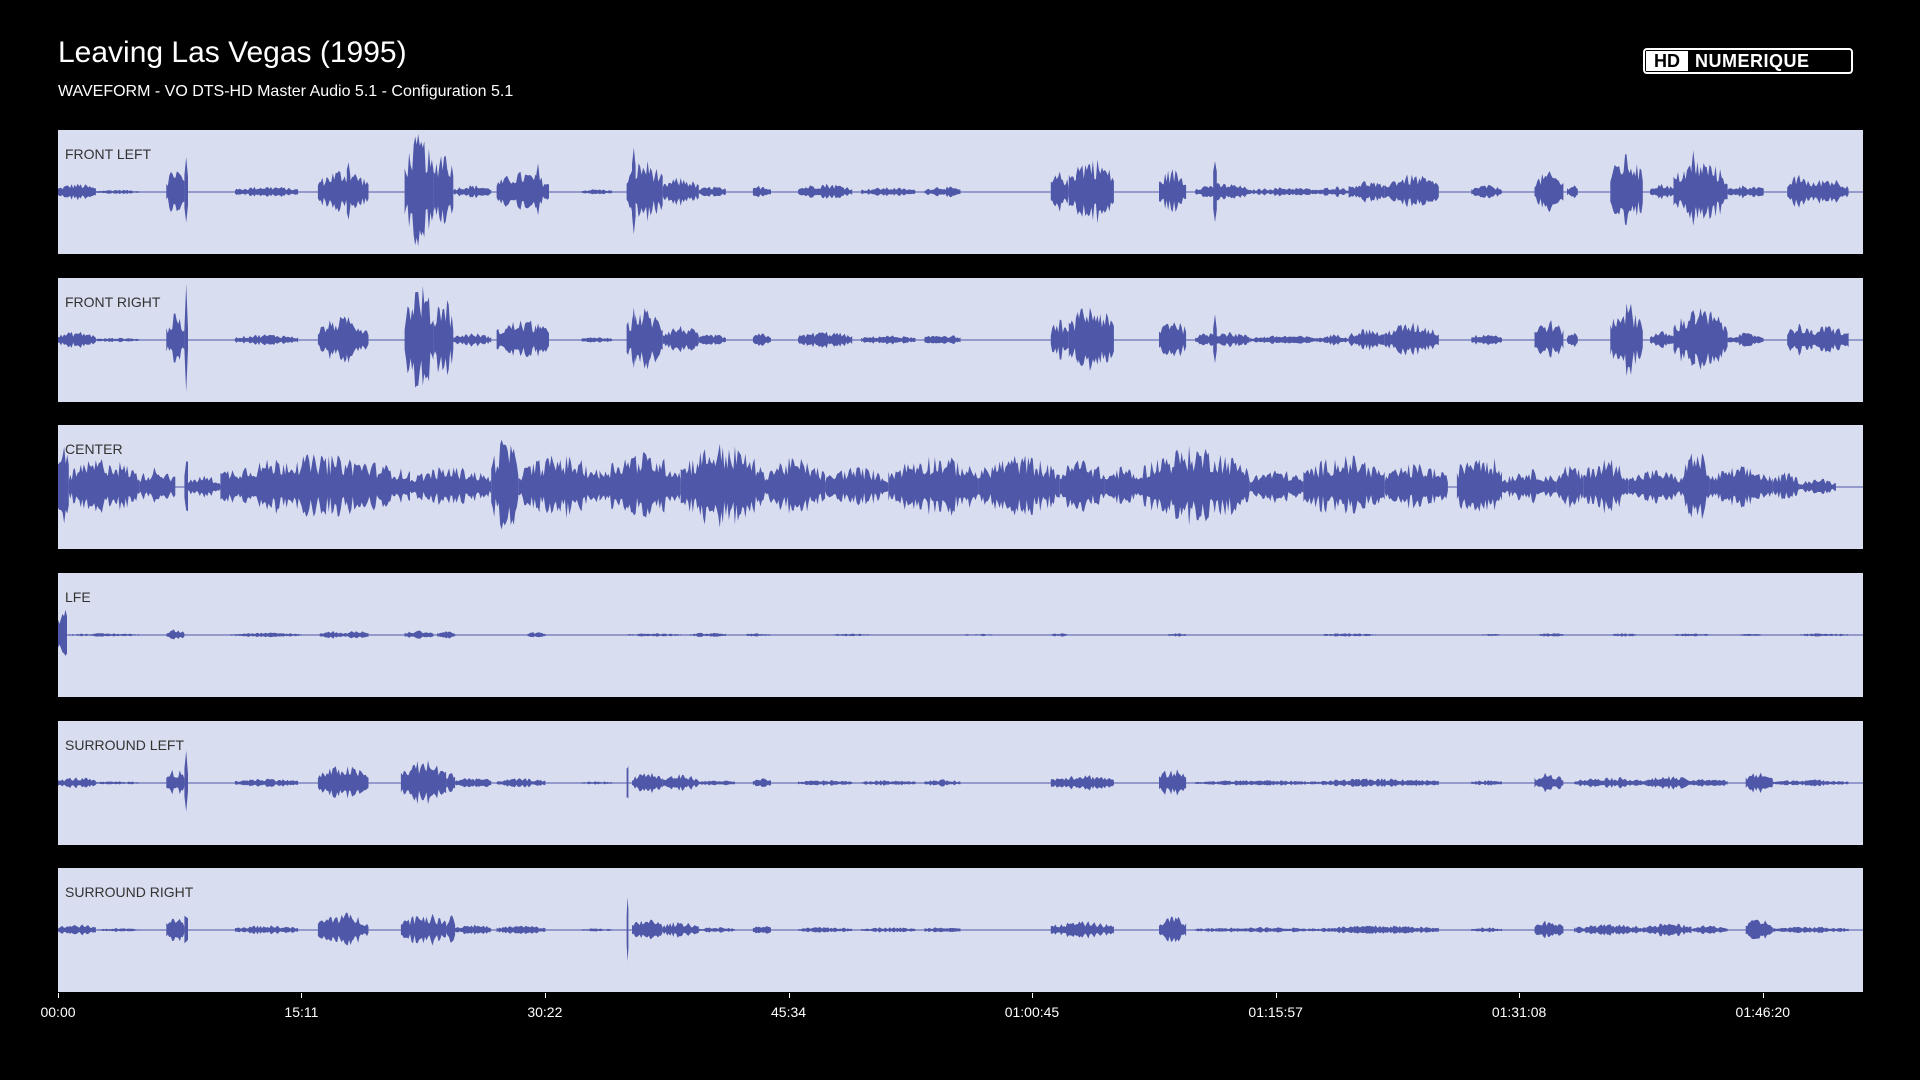 Image resolution: width=1920 pixels, height=1080 pixels. I want to click on x-tick-label: 45:34, so click(789, 1012).